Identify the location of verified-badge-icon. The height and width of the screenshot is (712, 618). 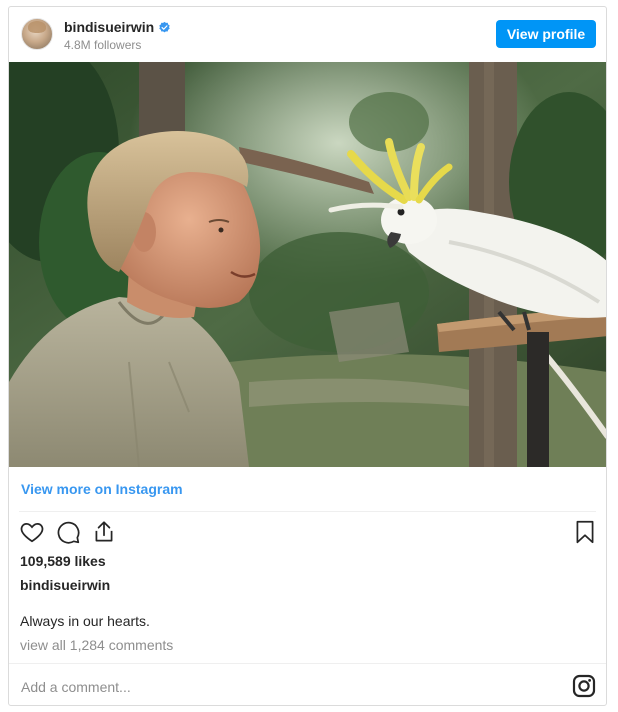
(164, 26).